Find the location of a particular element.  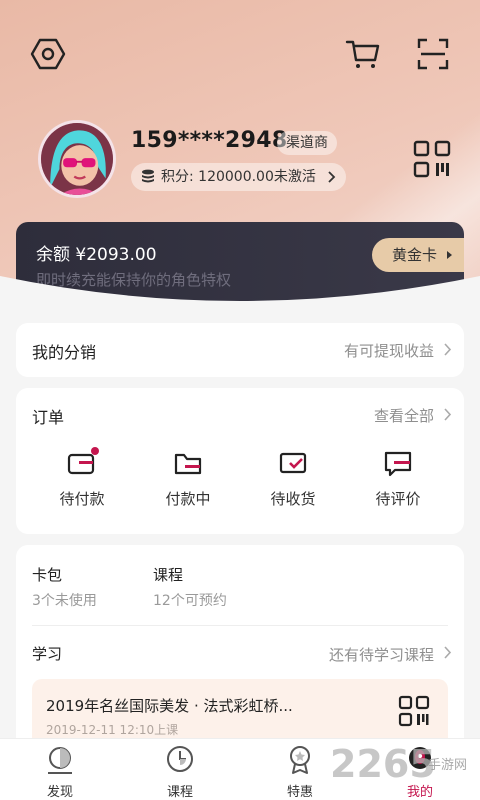

tab-courses: 课程 is located at coordinates (180, 769).